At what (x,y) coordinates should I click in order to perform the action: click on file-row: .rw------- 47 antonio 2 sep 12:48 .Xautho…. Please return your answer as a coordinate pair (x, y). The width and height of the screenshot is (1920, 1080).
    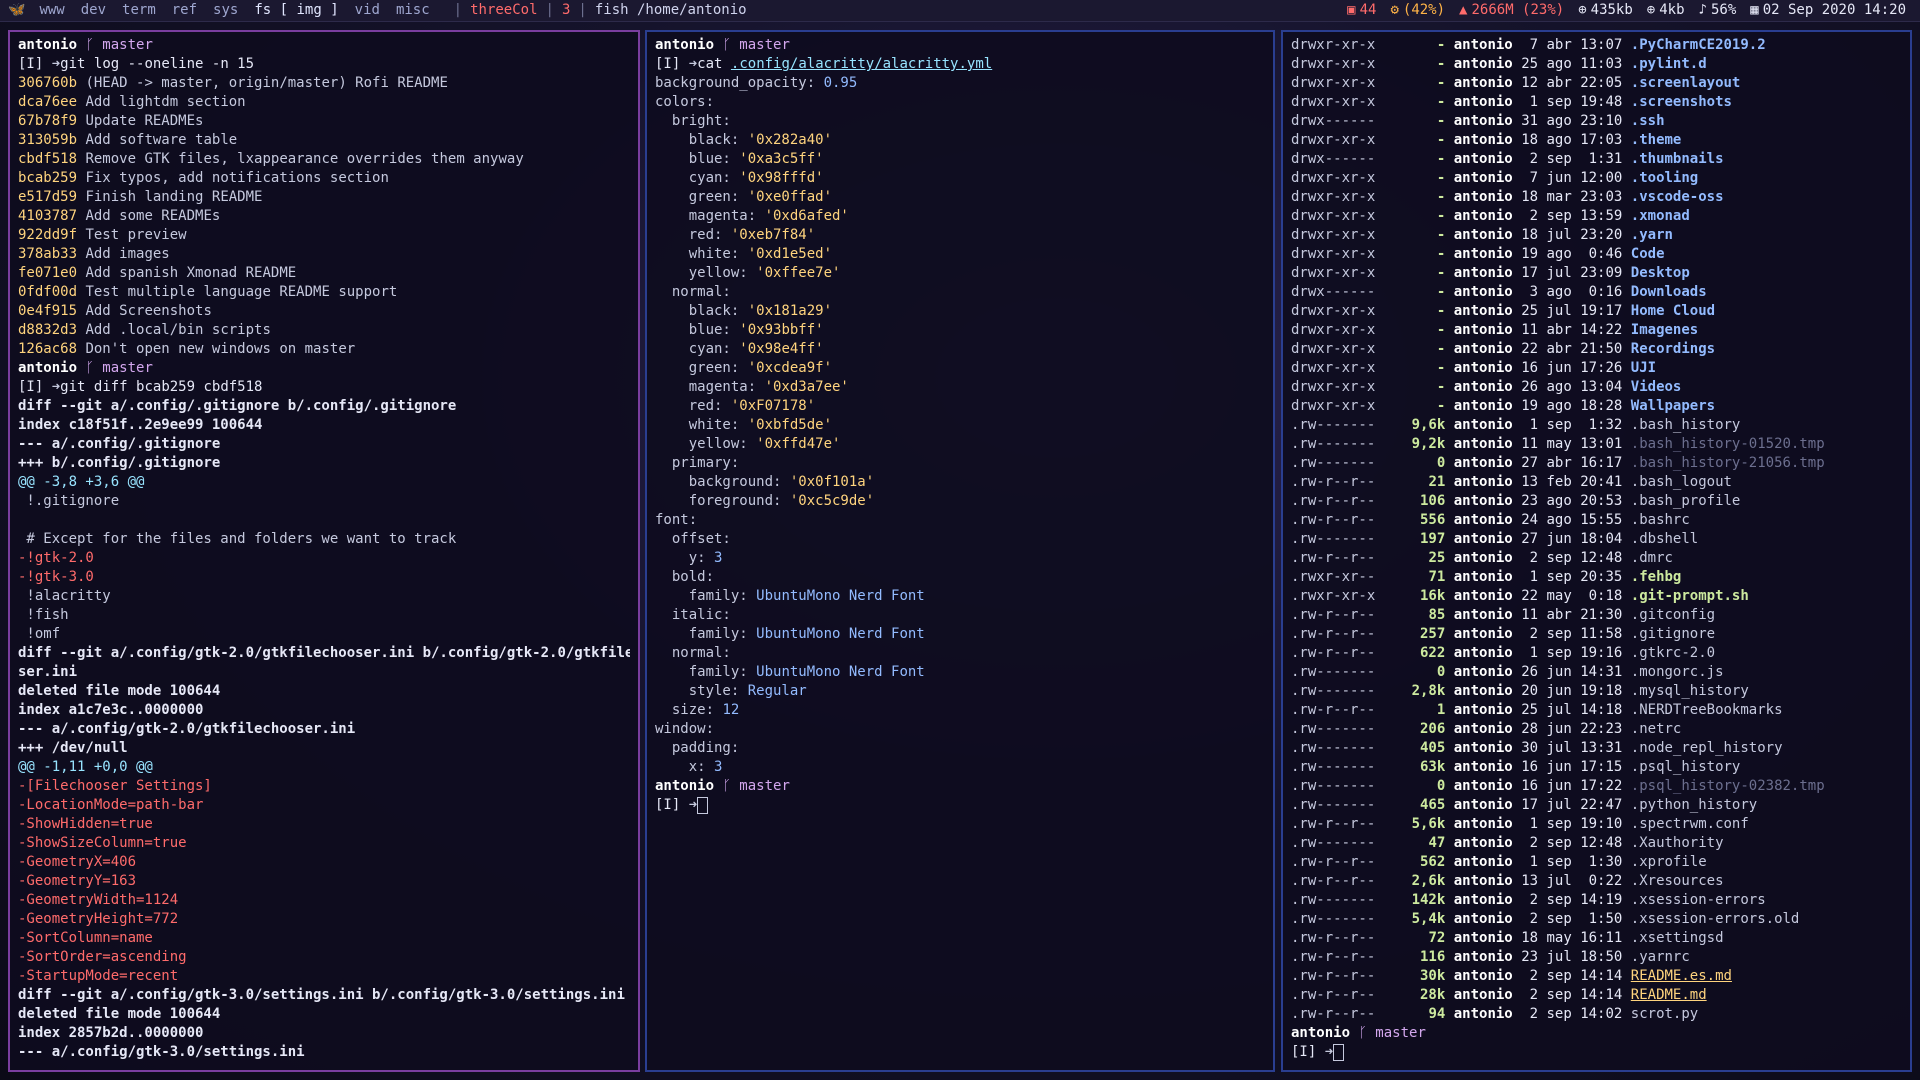
    Looking at the image, I should click on (1596, 843).